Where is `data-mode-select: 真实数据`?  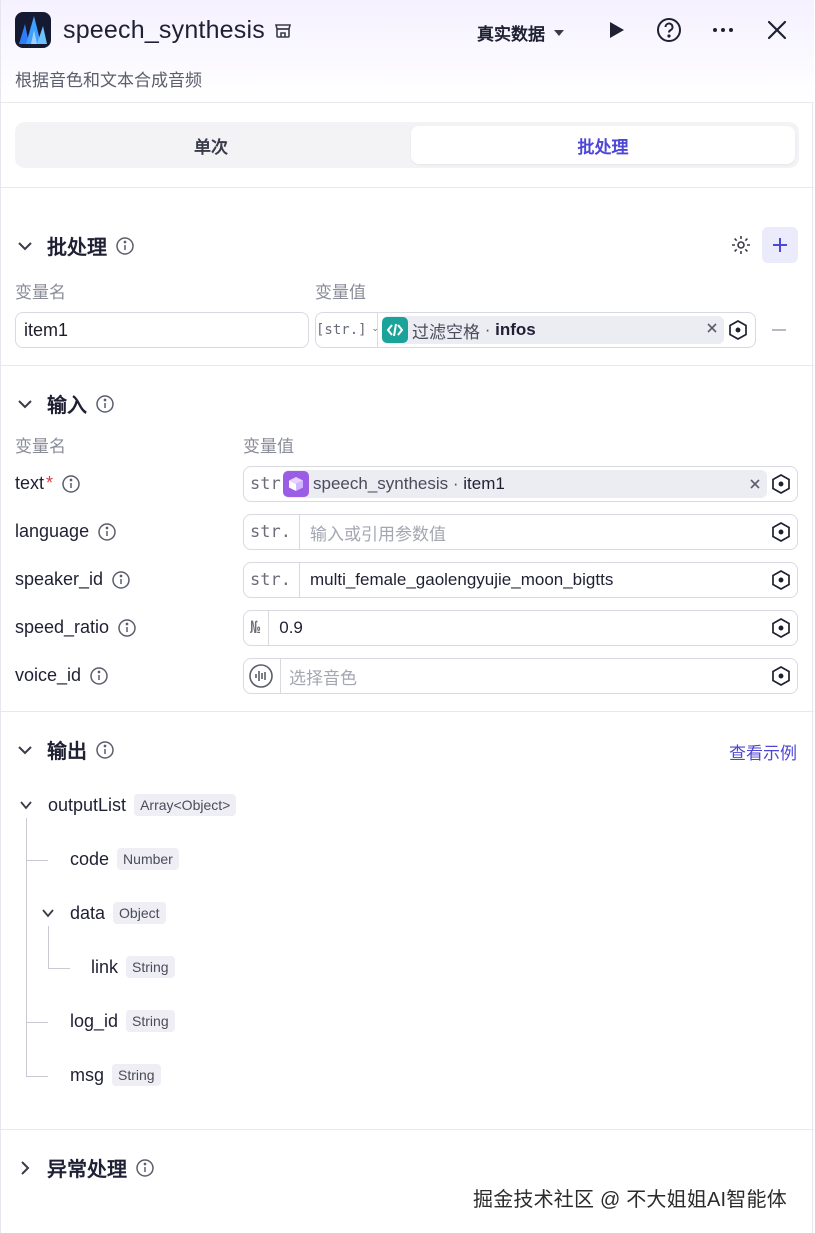
data-mode-select: 真实数据 is located at coordinates (521, 32).